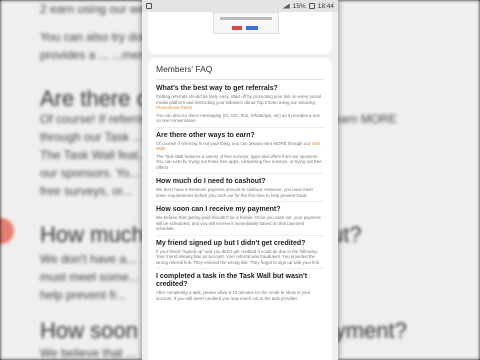  I want to click on bg-line: provides a ... ...ment, so click(94, 55).